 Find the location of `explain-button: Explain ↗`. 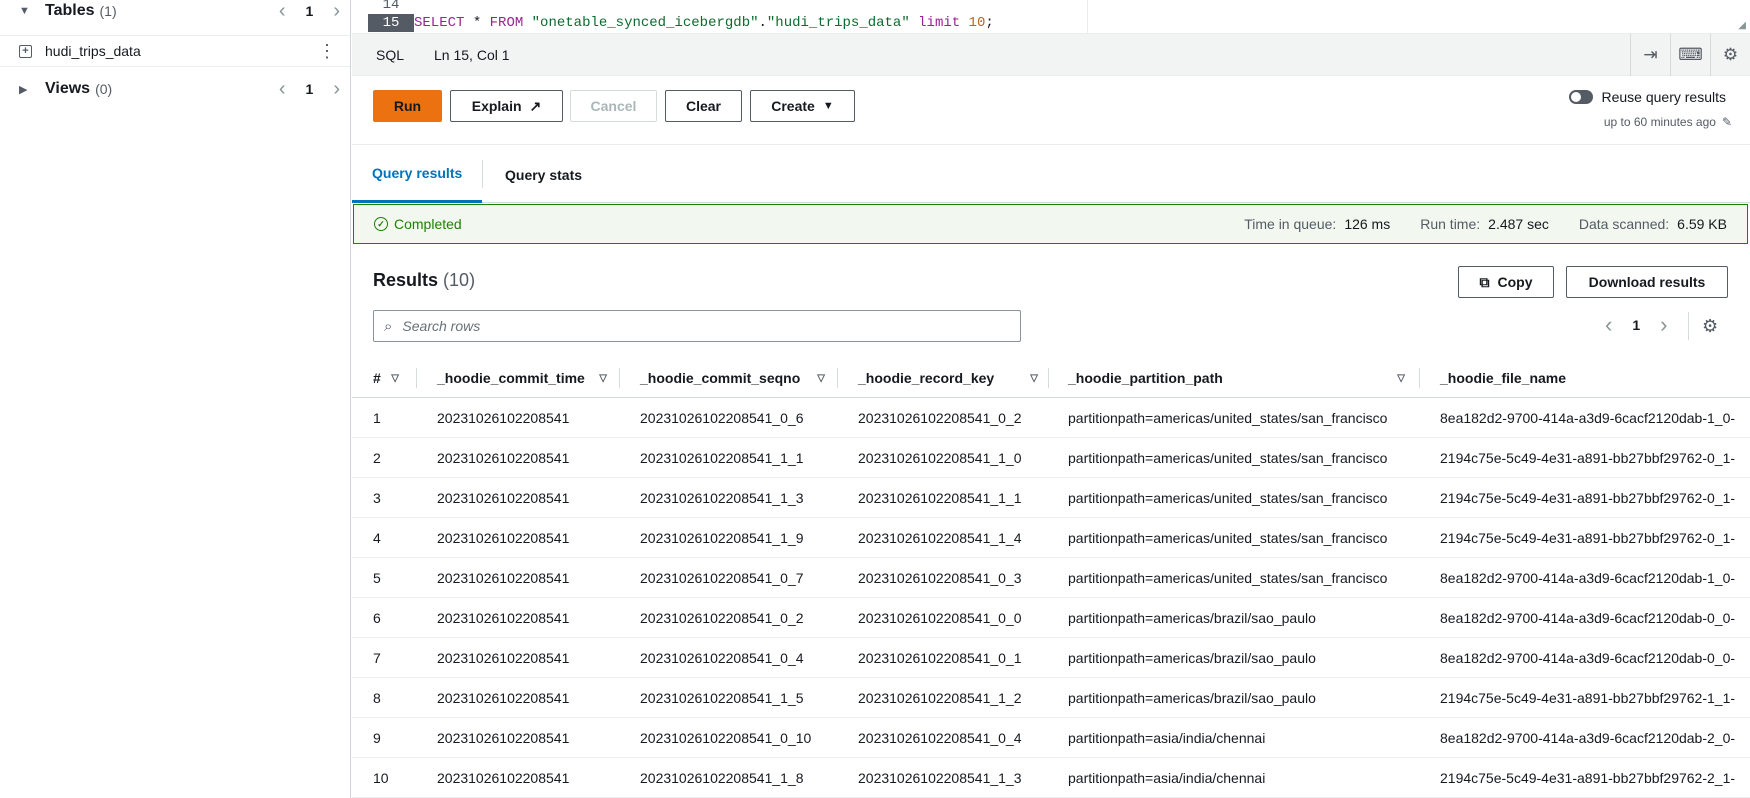

explain-button: Explain ↗ is located at coordinates (506, 106).